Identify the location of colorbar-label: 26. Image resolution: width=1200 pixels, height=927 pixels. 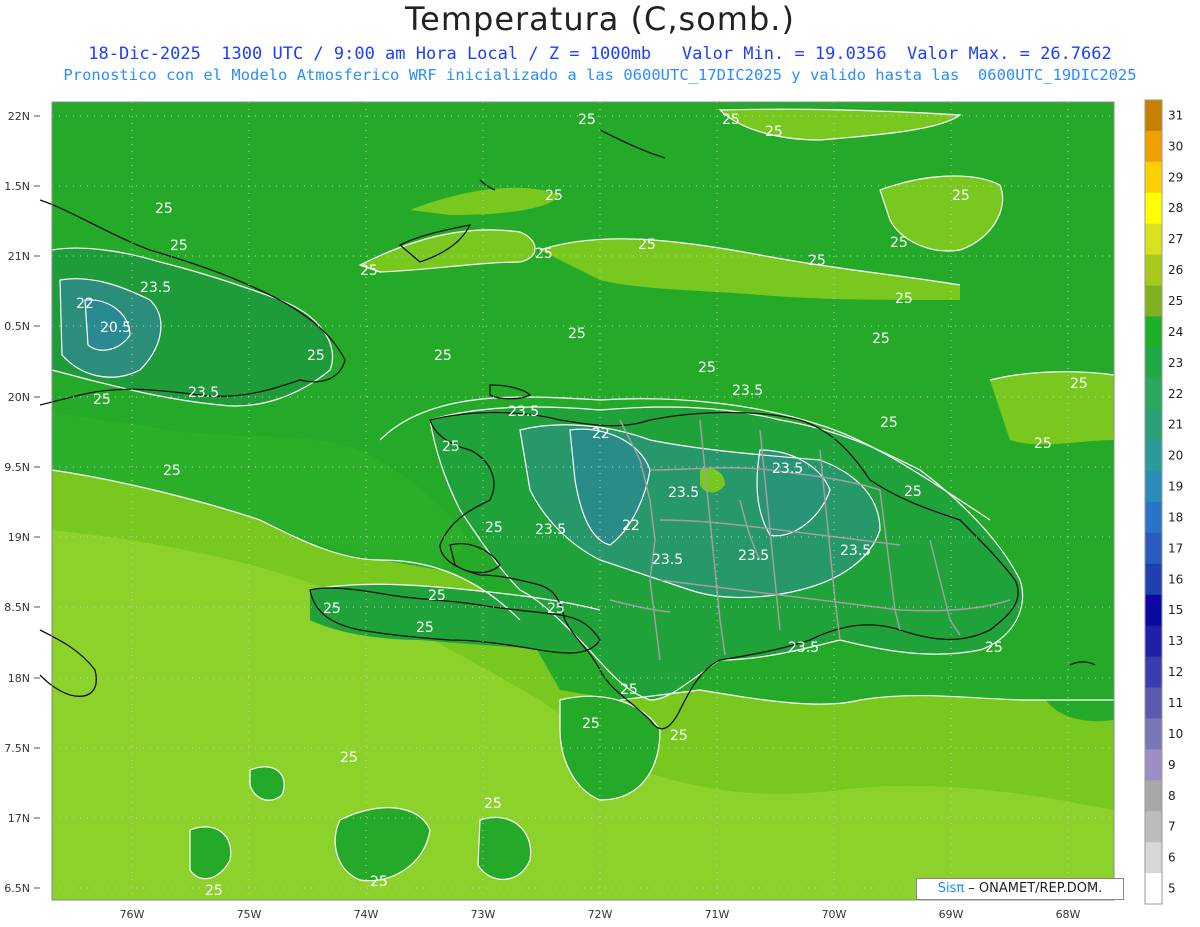
(1175, 270).